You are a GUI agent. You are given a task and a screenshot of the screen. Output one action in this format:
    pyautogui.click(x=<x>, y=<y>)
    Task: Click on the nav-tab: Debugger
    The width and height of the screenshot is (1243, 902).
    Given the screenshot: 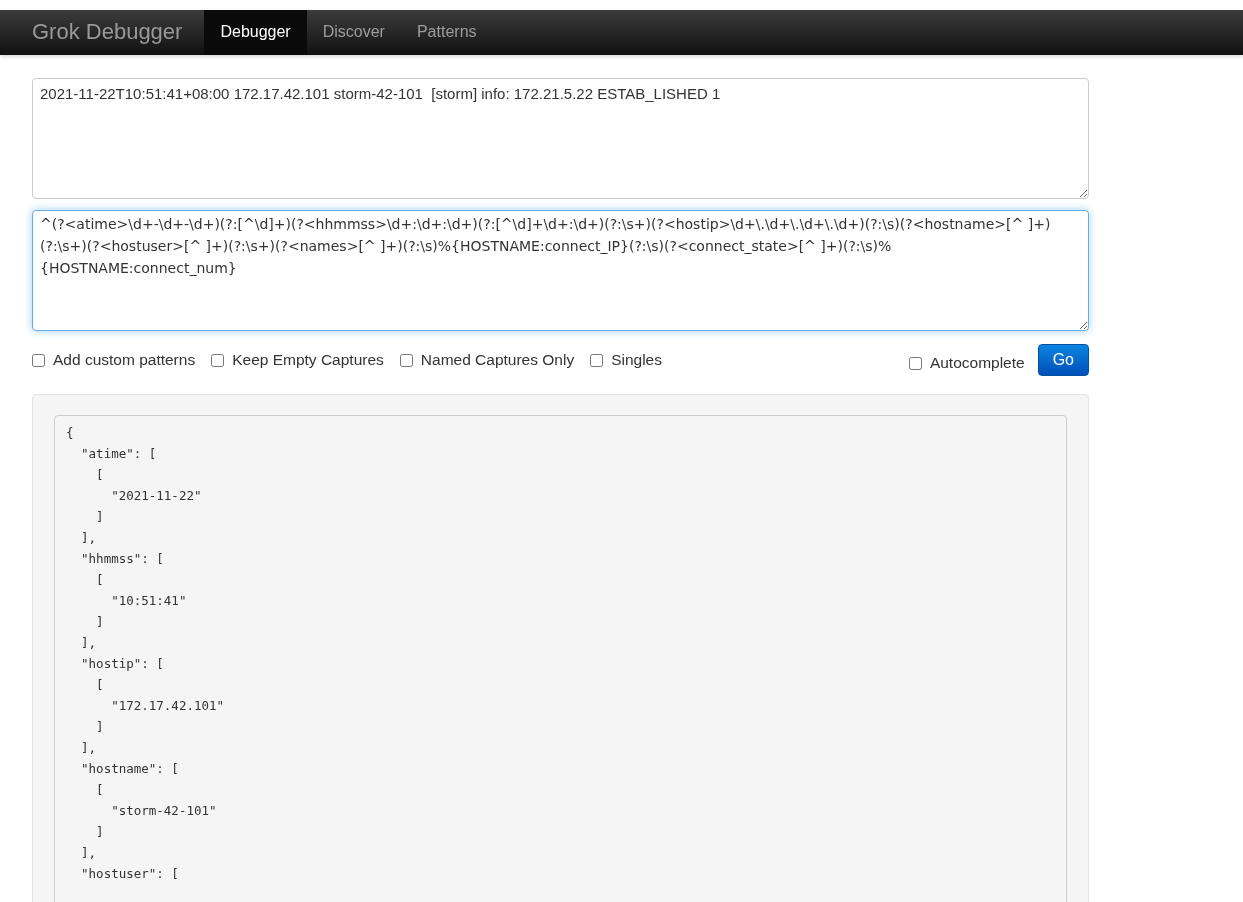 What is the action you would take?
    pyautogui.click(x=255, y=32)
    